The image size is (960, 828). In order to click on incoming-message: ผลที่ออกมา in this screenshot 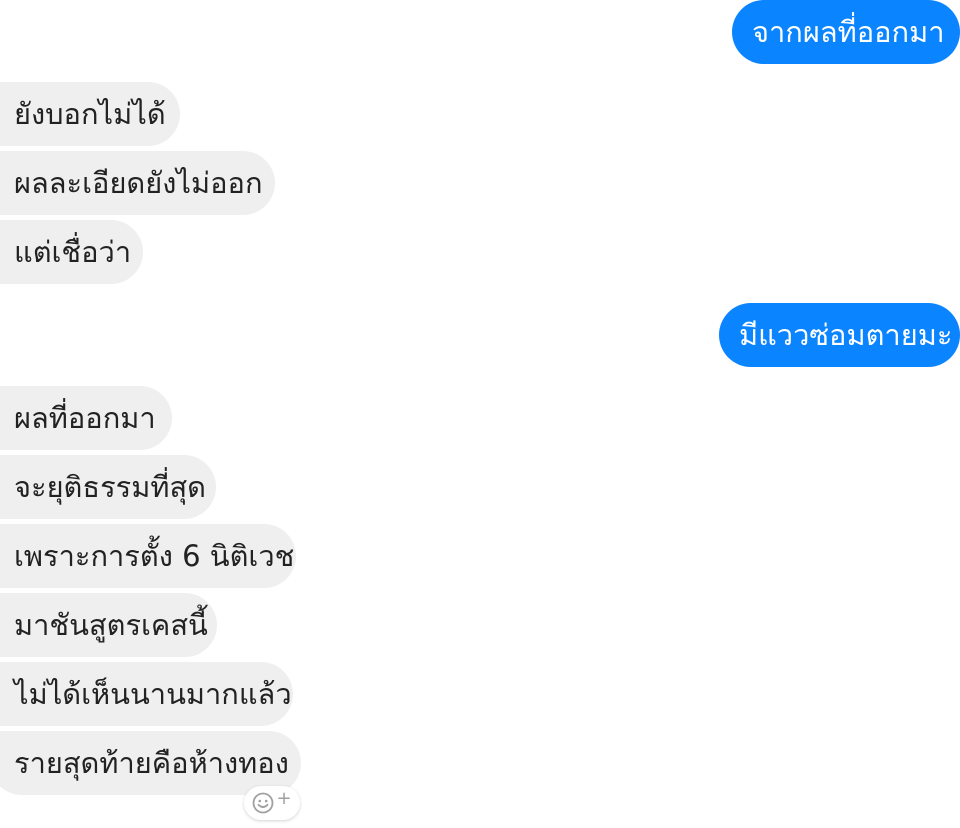, I will do `click(86, 418)`.